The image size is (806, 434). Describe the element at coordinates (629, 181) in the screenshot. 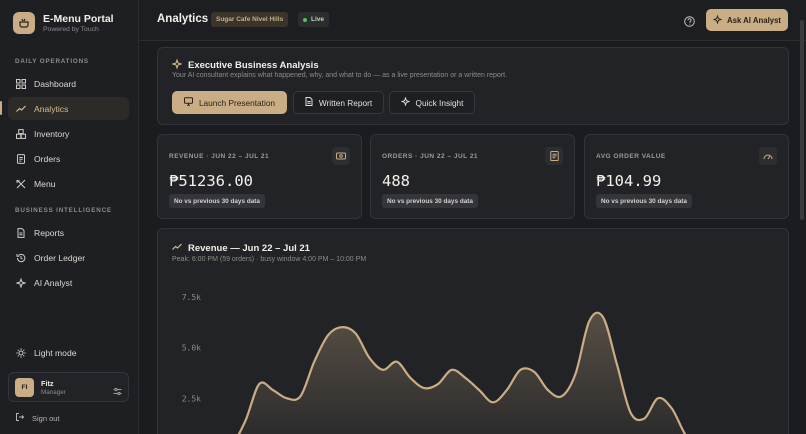

I see `stat-value: ₱104.99` at that location.